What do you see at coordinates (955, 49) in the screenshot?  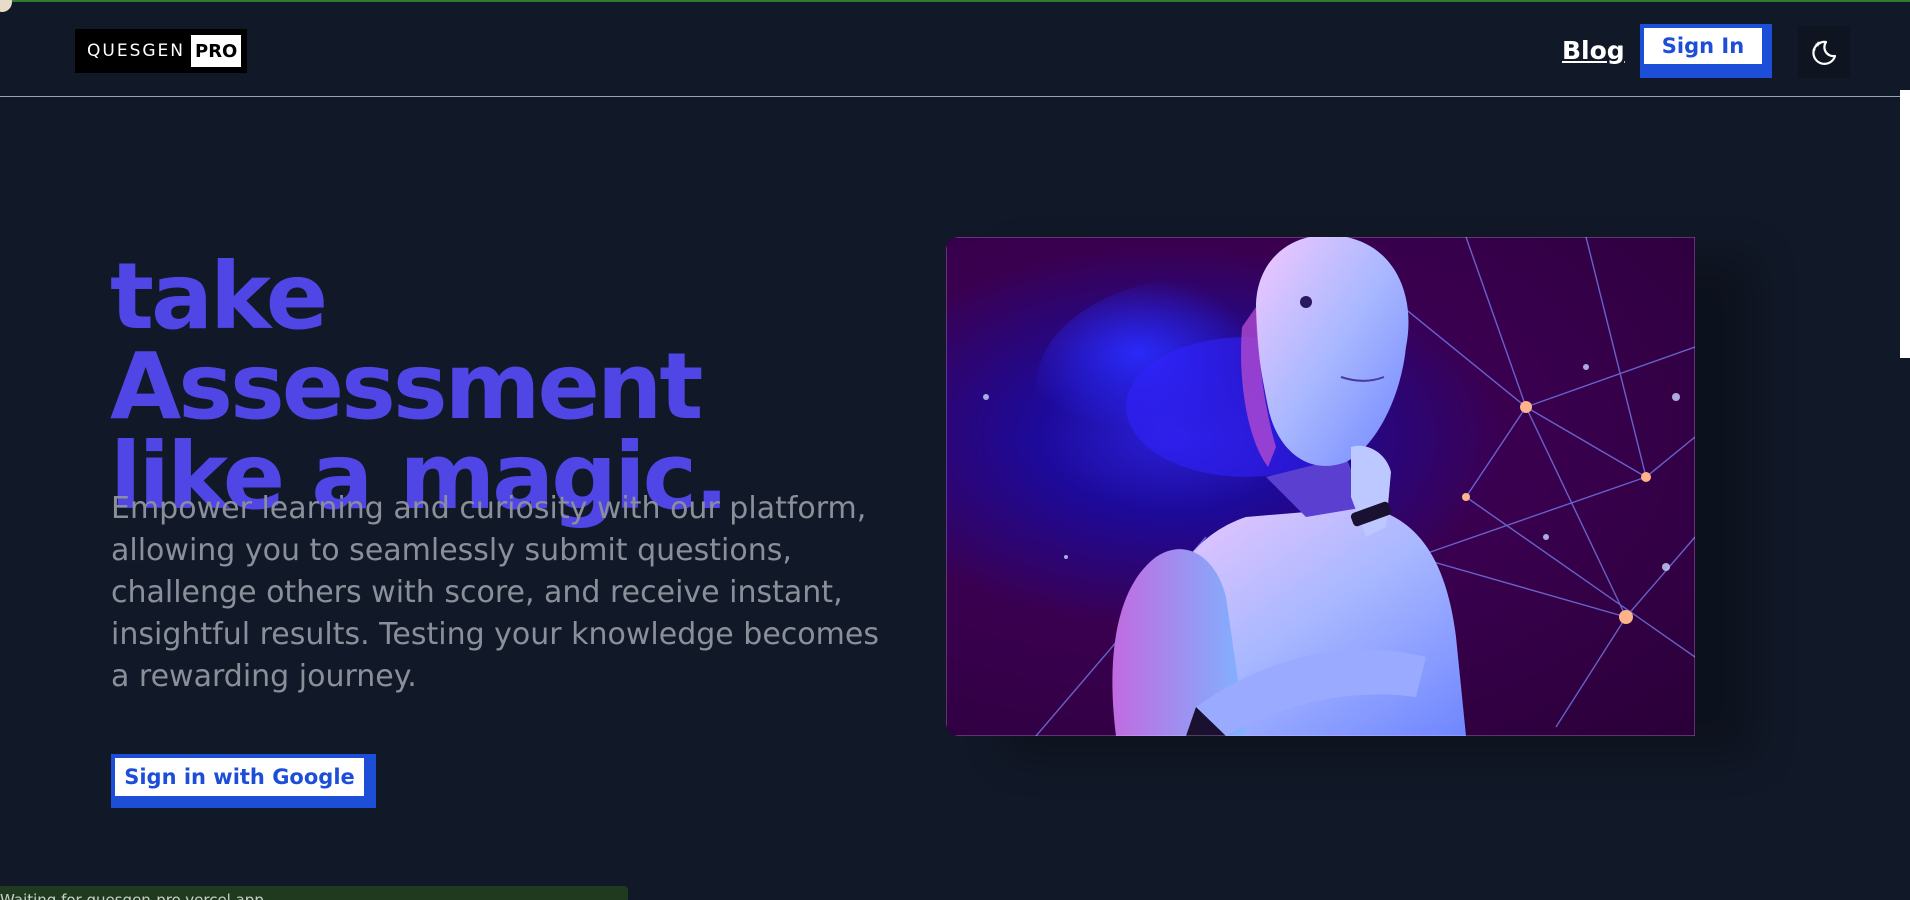 I see `site-header: QUESGEN PRO Blog Sign In` at bounding box center [955, 49].